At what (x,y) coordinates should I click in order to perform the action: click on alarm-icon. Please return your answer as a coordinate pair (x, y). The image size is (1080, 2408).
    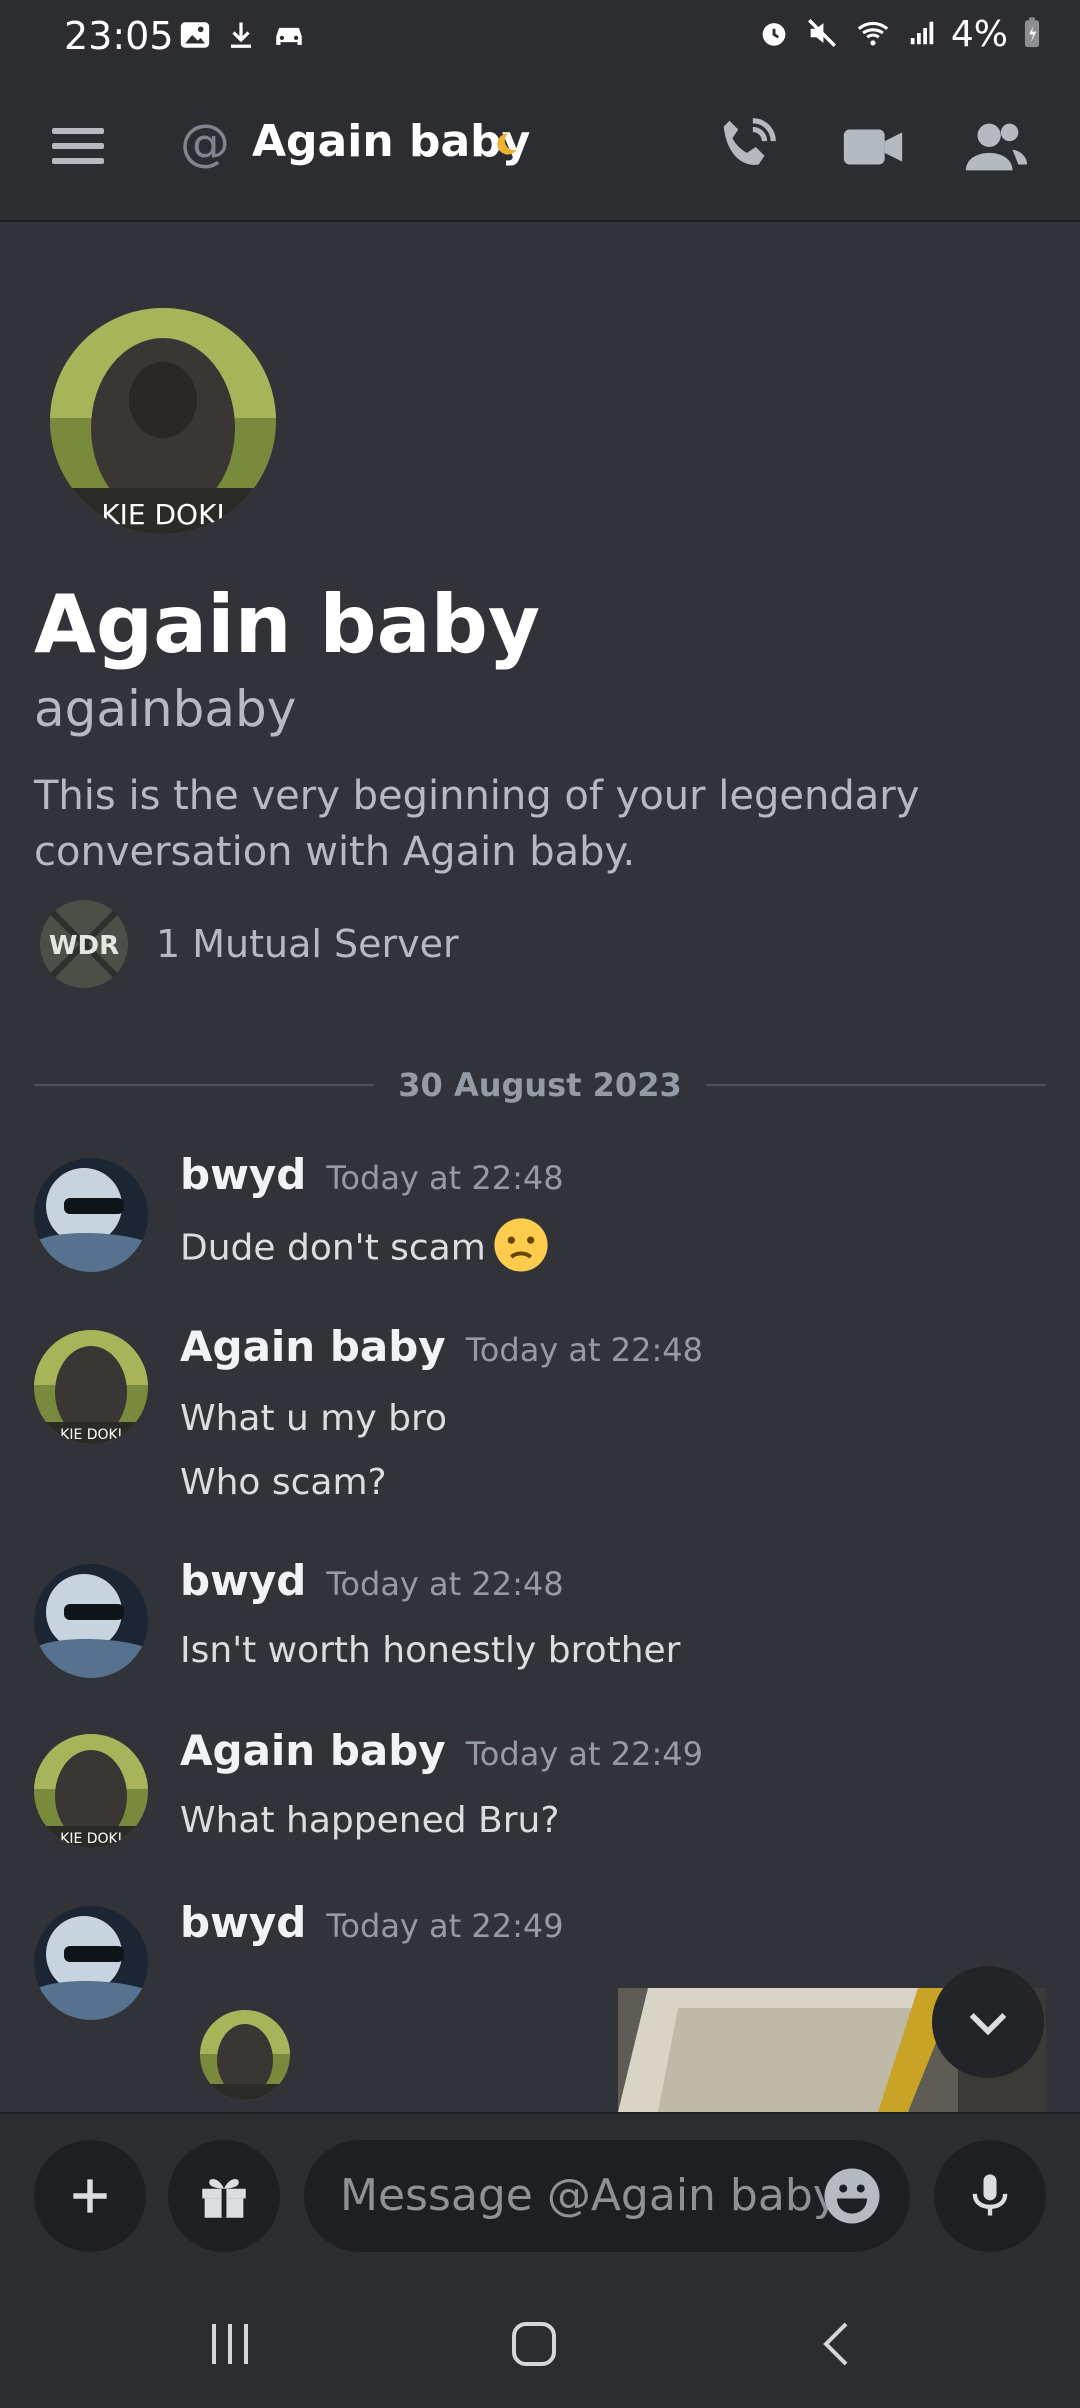
    Looking at the image, I should click on (774, 35).